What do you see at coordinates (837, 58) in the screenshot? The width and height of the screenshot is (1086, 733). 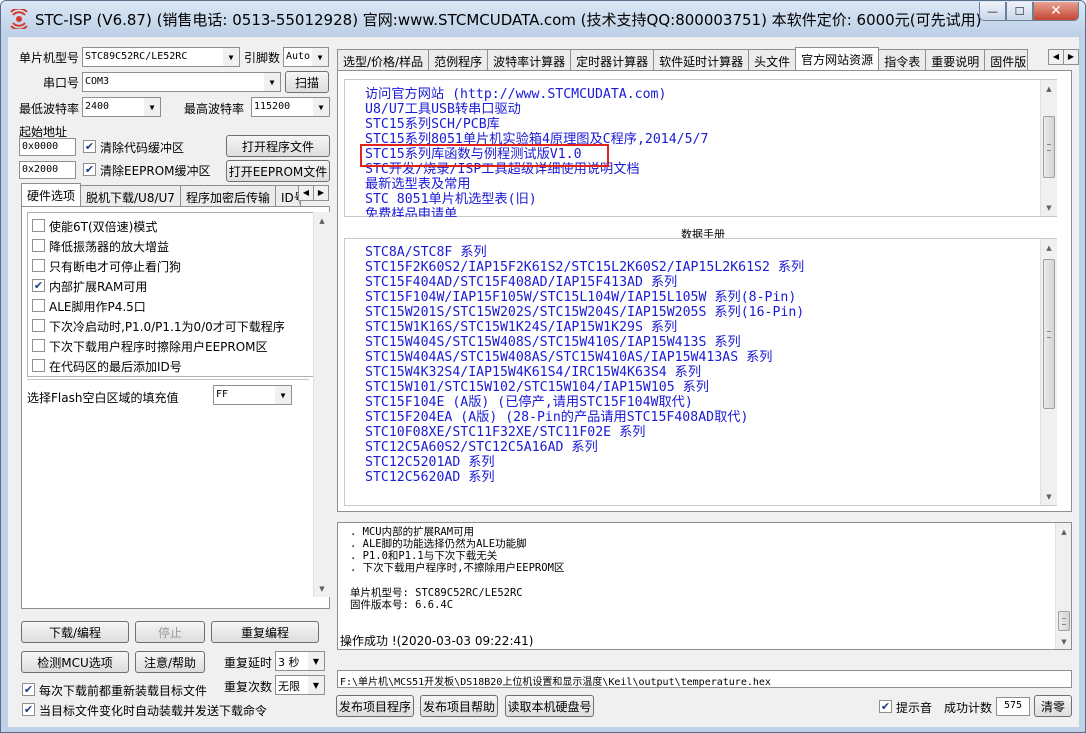 I see `tab-official-resources: 官方网站资源` at bounding box center [837, 58].